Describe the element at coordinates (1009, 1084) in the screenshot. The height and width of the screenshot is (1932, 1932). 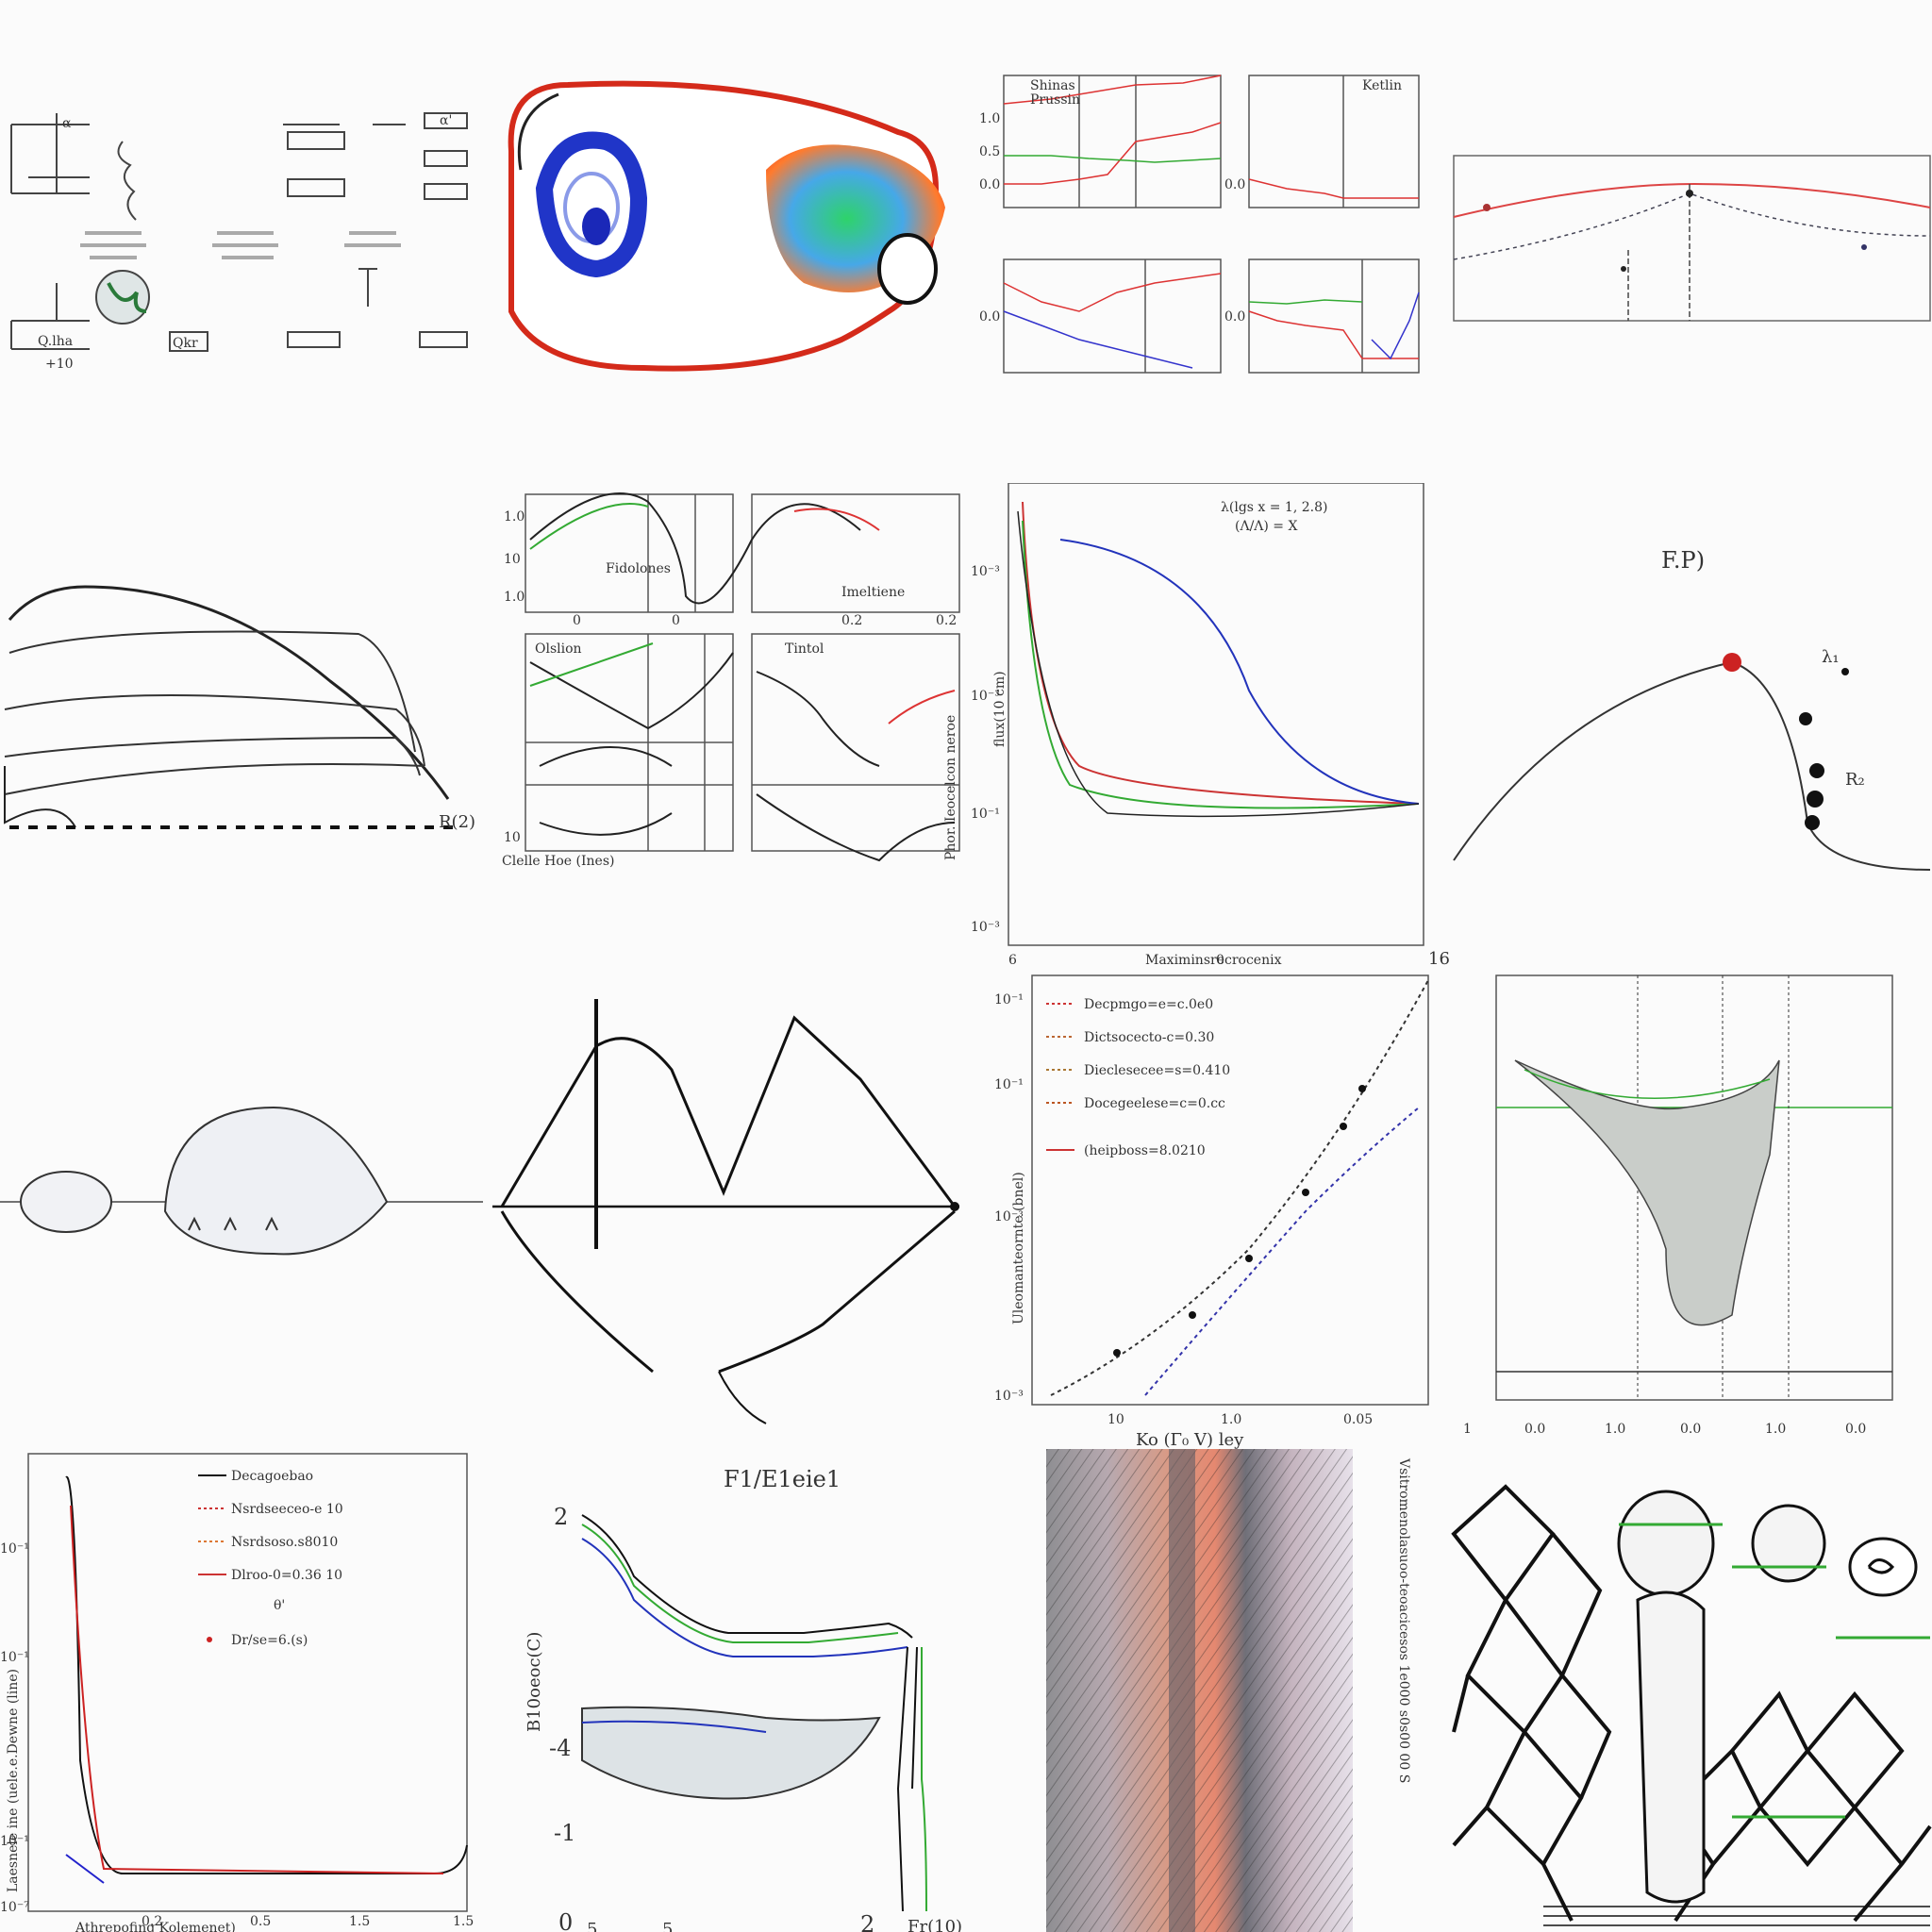
I see `y-tick-2: 10⁻¹` at that location.